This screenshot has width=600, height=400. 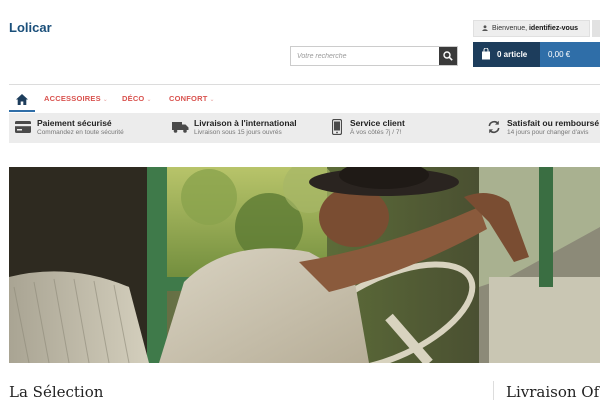 What do you see at coordinates (56, 391) in the screenshot?
I see `section-title-selection: La Sélection` at bounding box center [56, 391].